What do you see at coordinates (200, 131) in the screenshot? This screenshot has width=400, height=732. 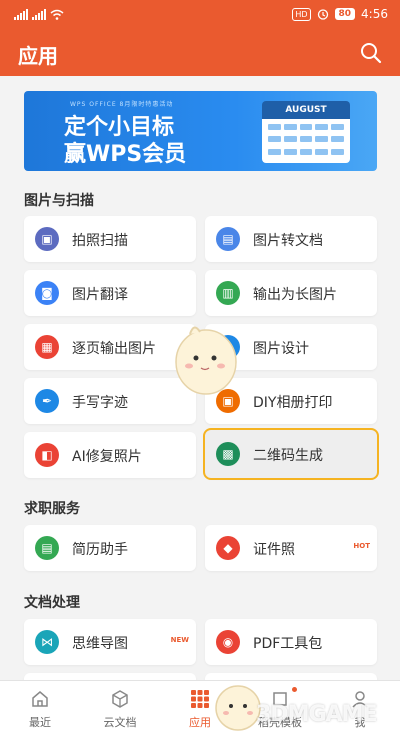 I see `promo-banner: WPS OFFICE 8月限时特惠活动 定个小目标 赢WPS会员 AUGUST` at bounding box center [200, 131].